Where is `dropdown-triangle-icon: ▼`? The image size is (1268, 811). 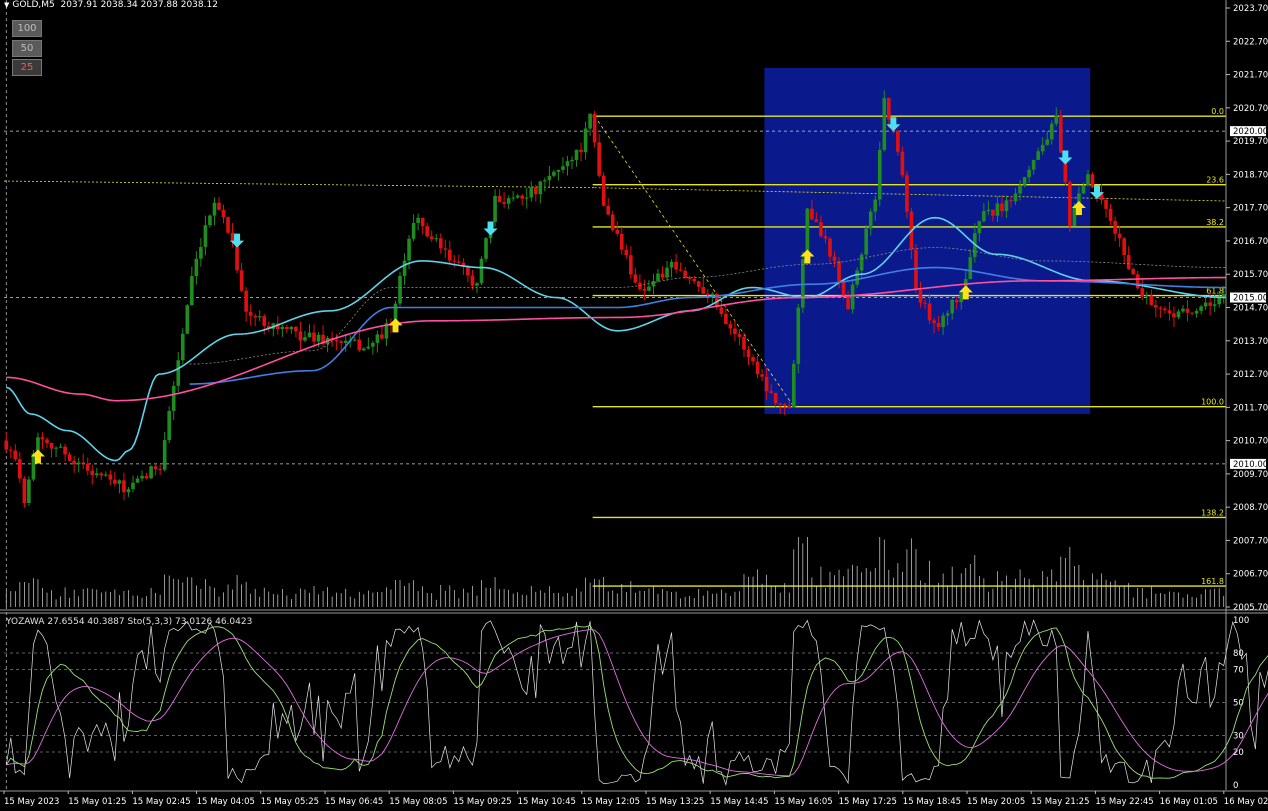 dropdown-triangle-icon: ▼ is located at coordinates (6, 5).